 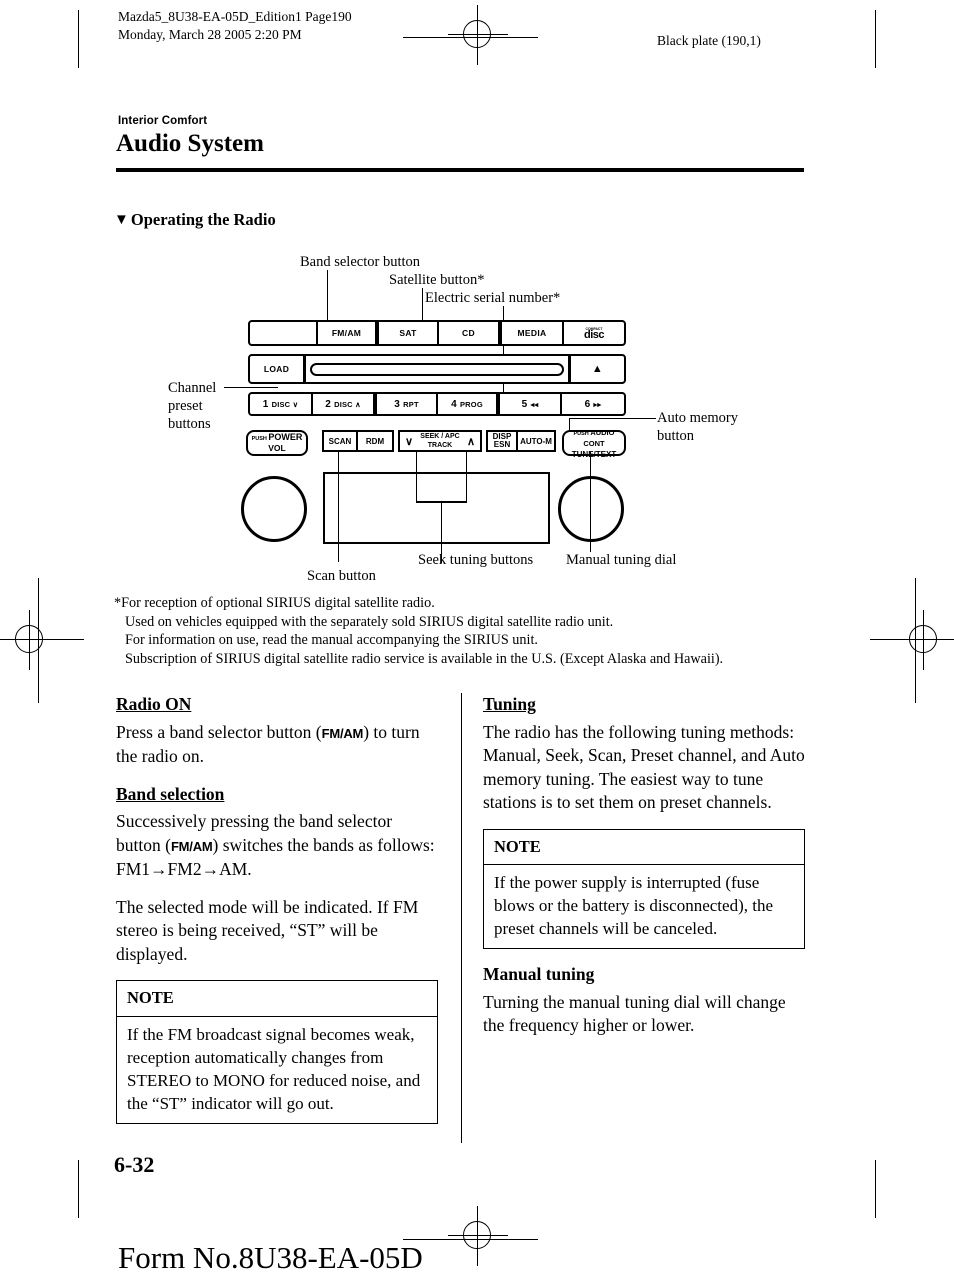 What do you see at coordinates (536, 441) in the screenshot?
I see `auto-memory-button: AUTO-M` at bounding box center [536, 441].